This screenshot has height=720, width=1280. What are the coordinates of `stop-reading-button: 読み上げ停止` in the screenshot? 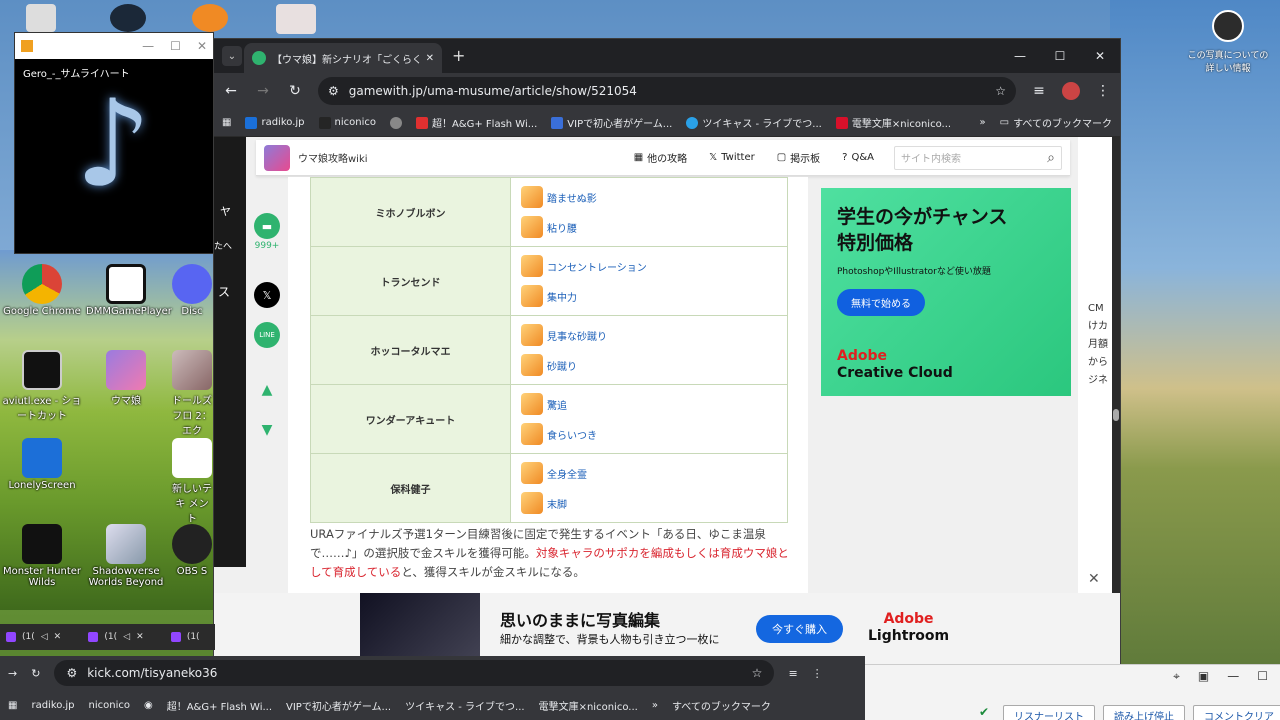 It's located at (1144, 712).